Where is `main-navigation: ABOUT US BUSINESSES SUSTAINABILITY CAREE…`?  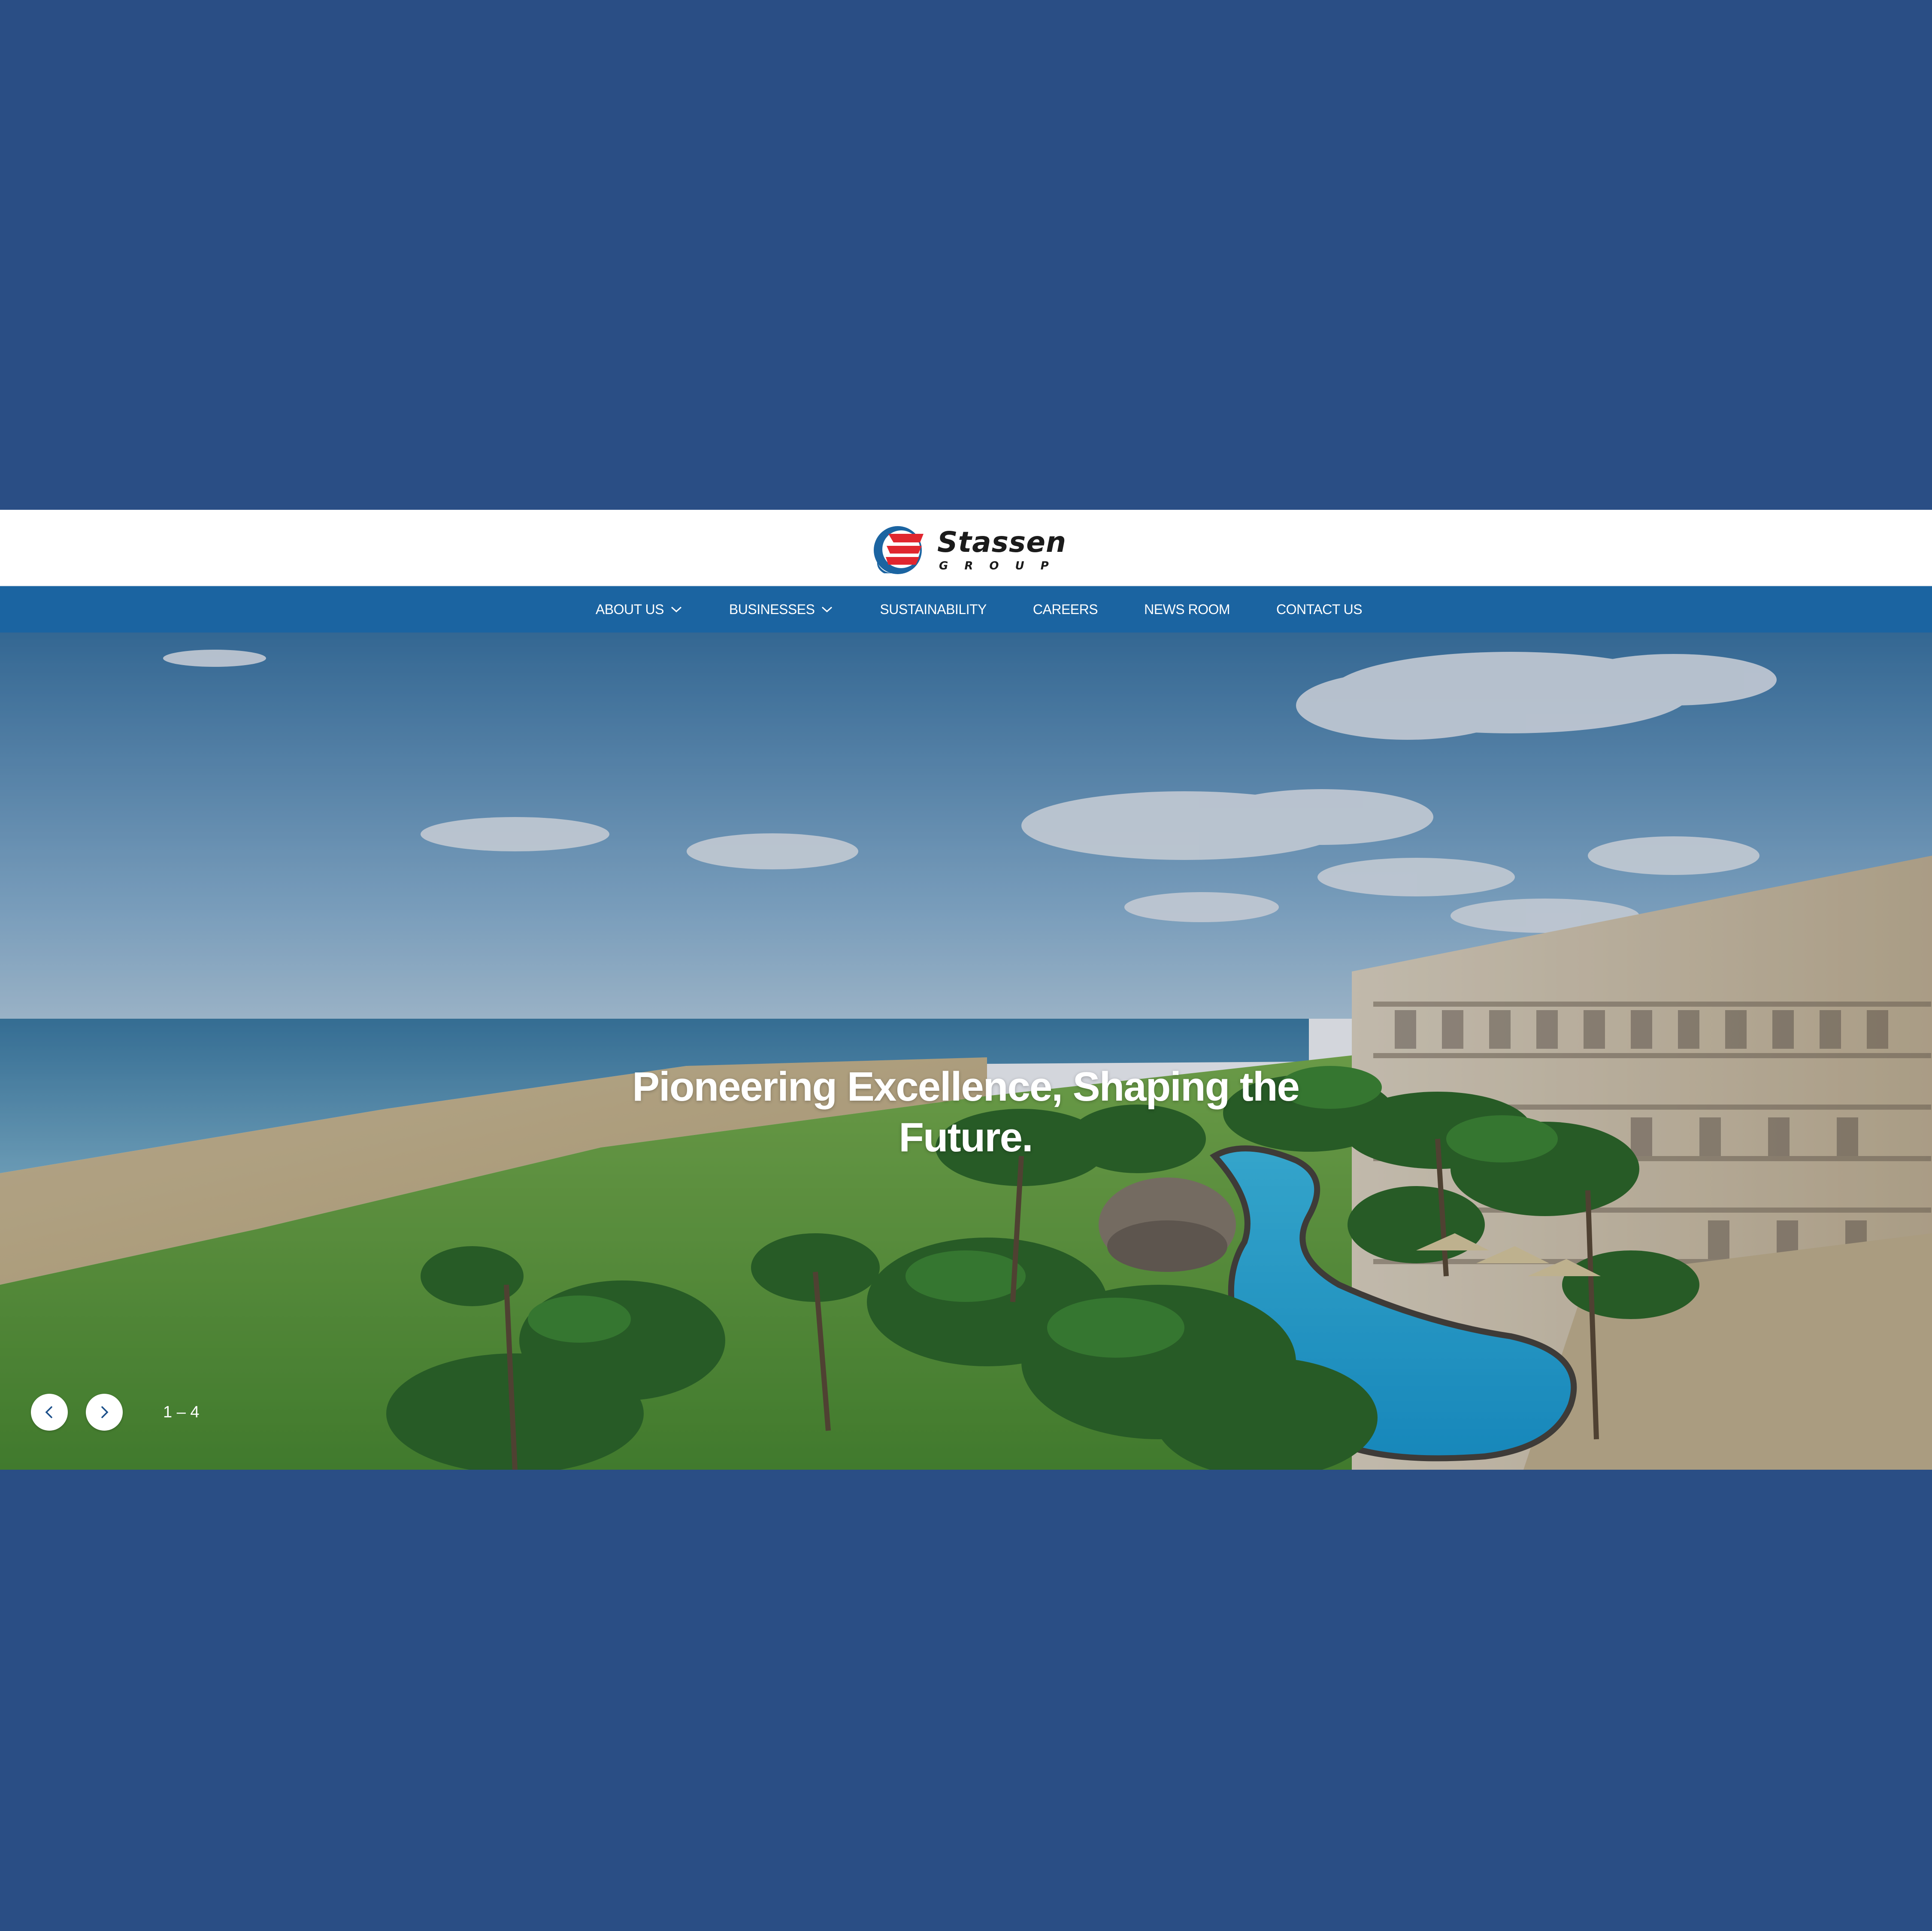 main-navigation: ABOUT US BUSINESSES SUSTAINABILITY CAREE… is located at coordinates (966, 609).